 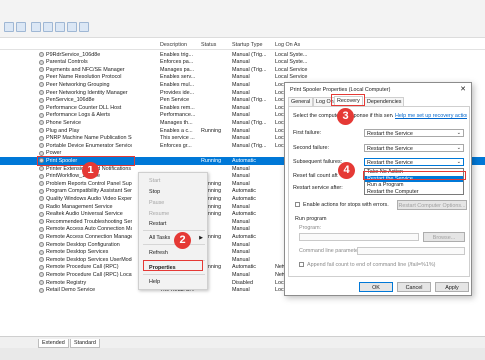 I want to click on col-description: Description, so click(x=173, y=45).